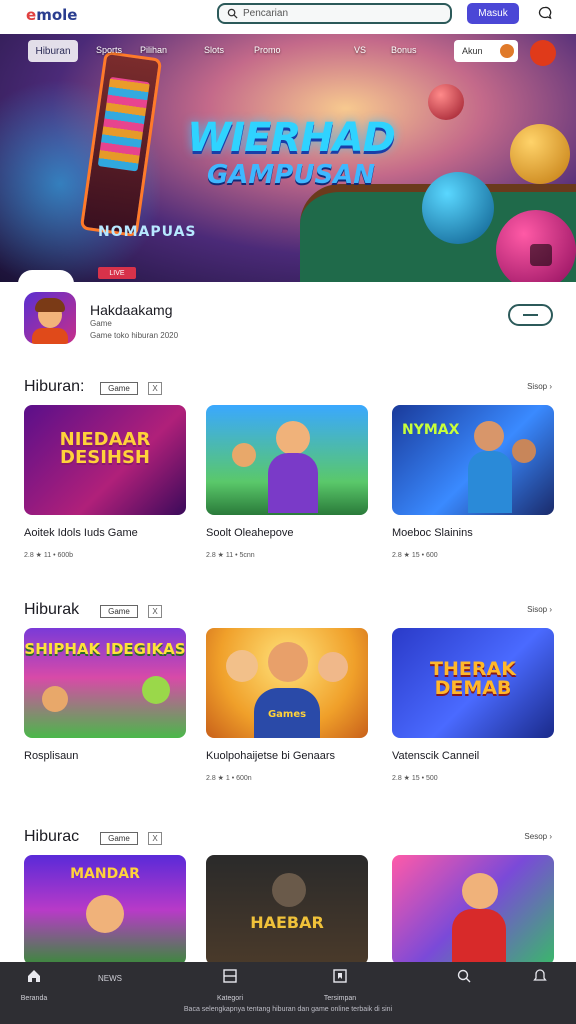  Describe the element at coordinates (472, 51) in the screenshot. I see `user-label: Akun` at that location.